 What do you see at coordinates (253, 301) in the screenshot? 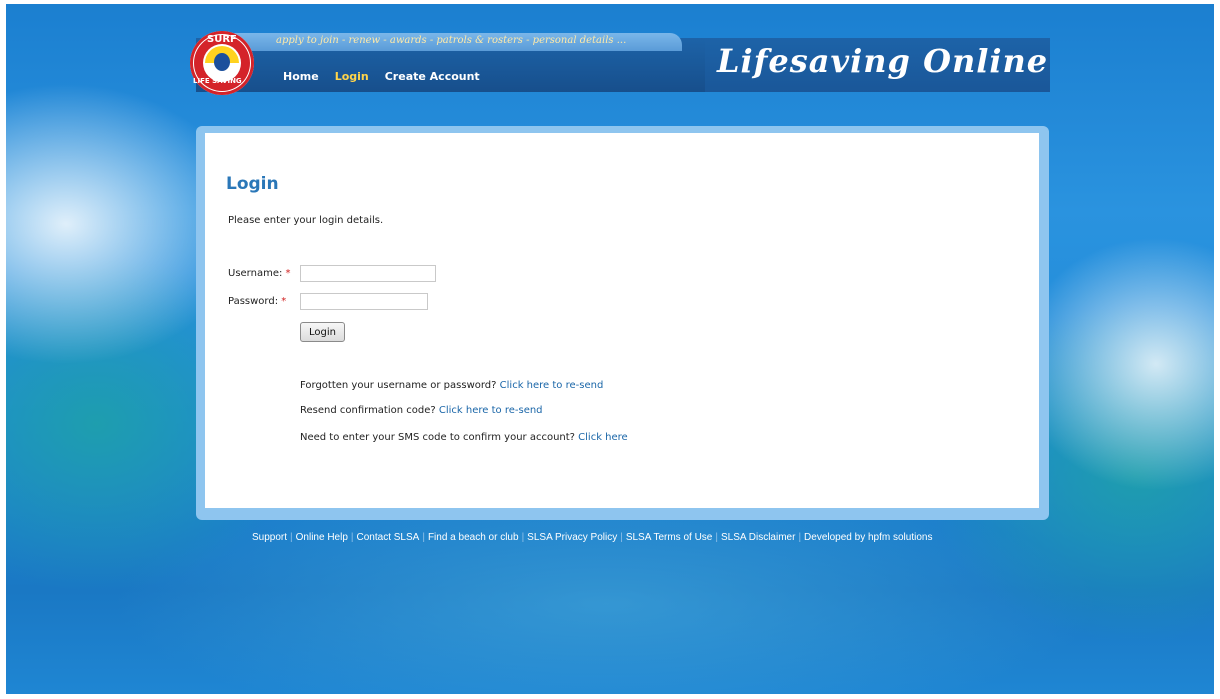
I see `password-label-text: Password:` at bounding box center [253, 301].